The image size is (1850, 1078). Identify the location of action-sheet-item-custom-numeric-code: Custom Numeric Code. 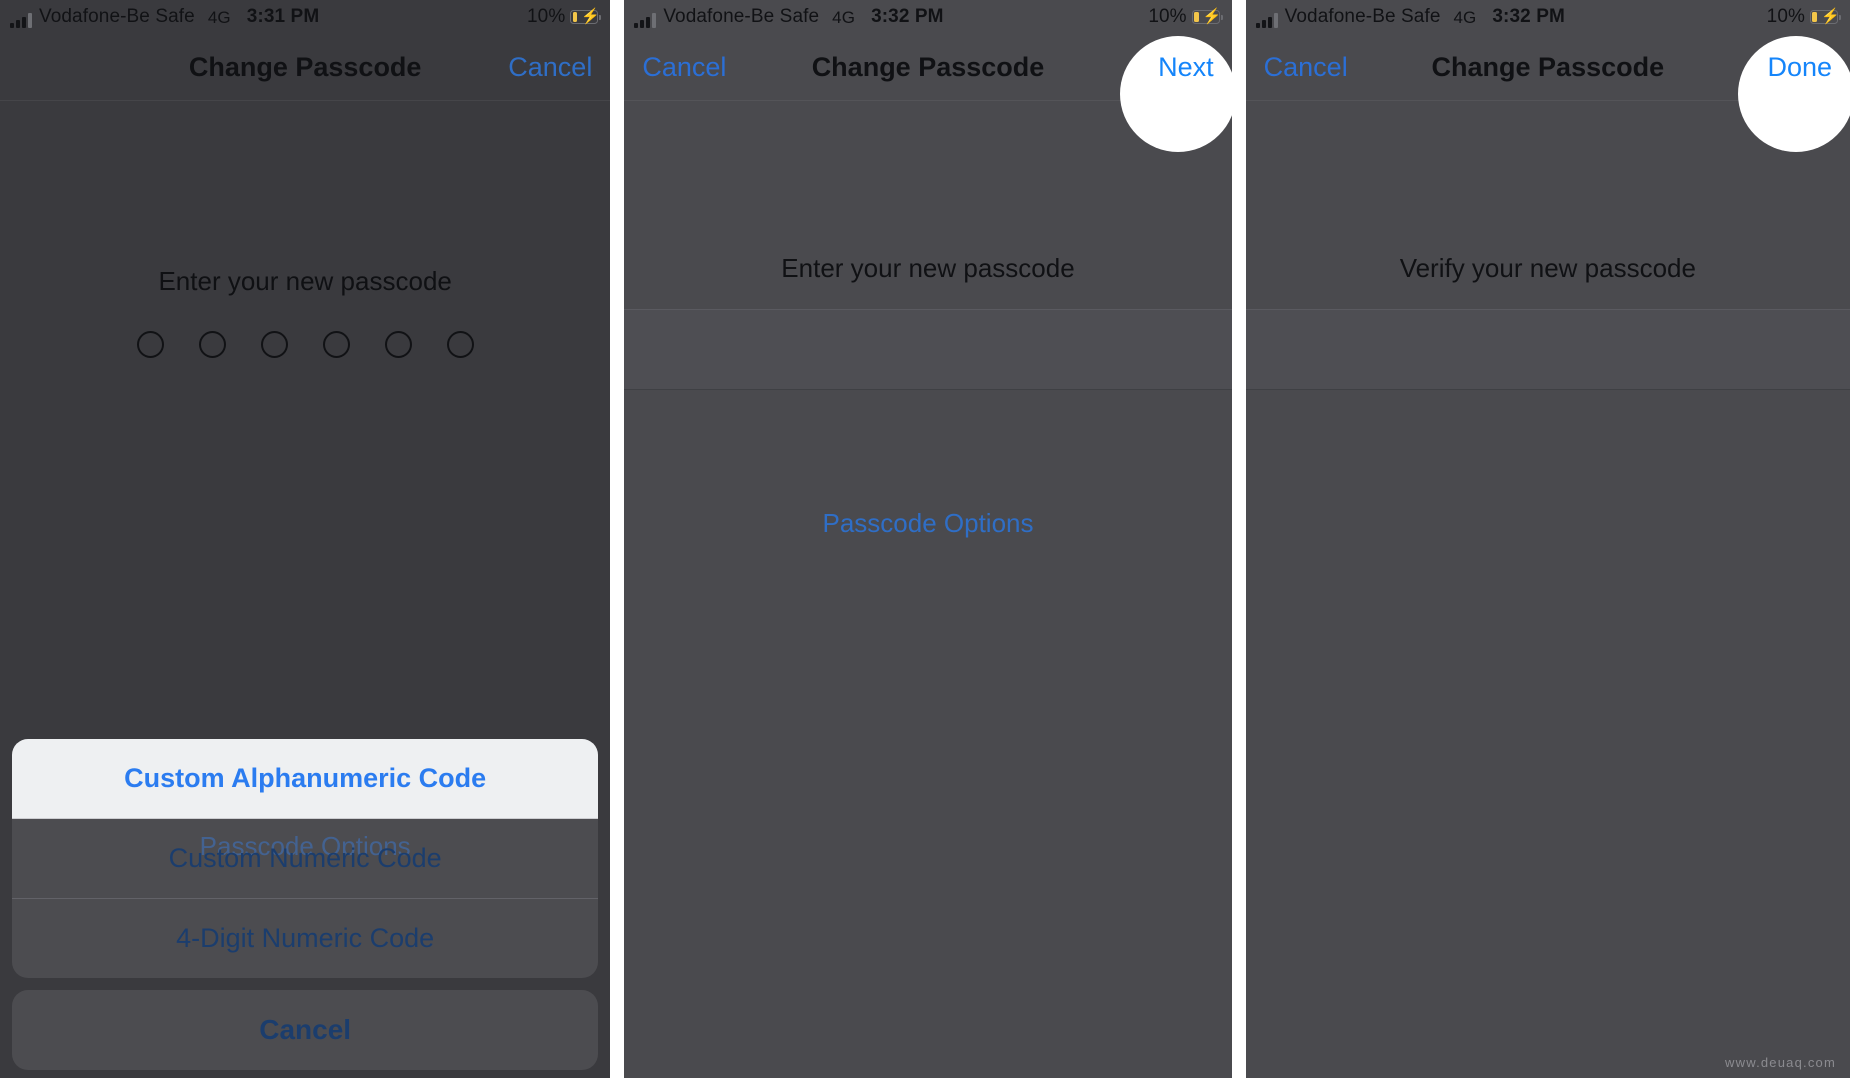
(305, 859).